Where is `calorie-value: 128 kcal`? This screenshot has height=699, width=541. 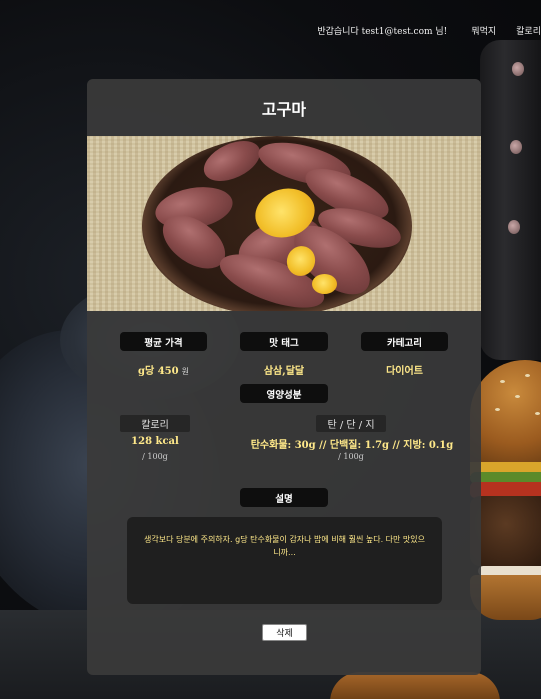
calorie-value: 128 kcal is located at coordinates (155, 441).